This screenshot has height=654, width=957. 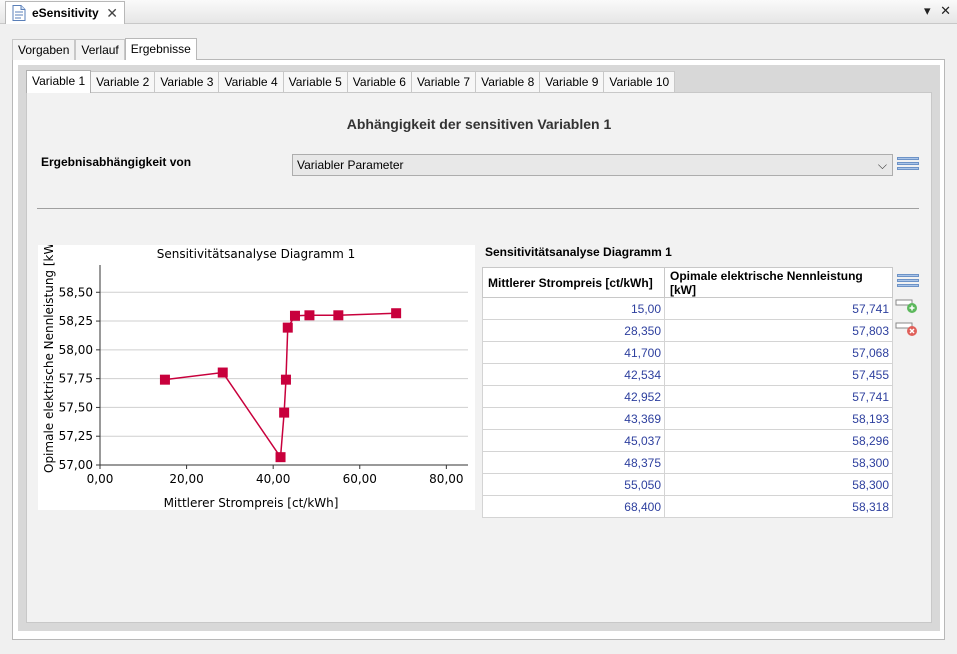 What do you see at coordinates (573, 308) in the screenshot?
I see `cell-strompreis: 15,00` at bounding box center [573, 308].